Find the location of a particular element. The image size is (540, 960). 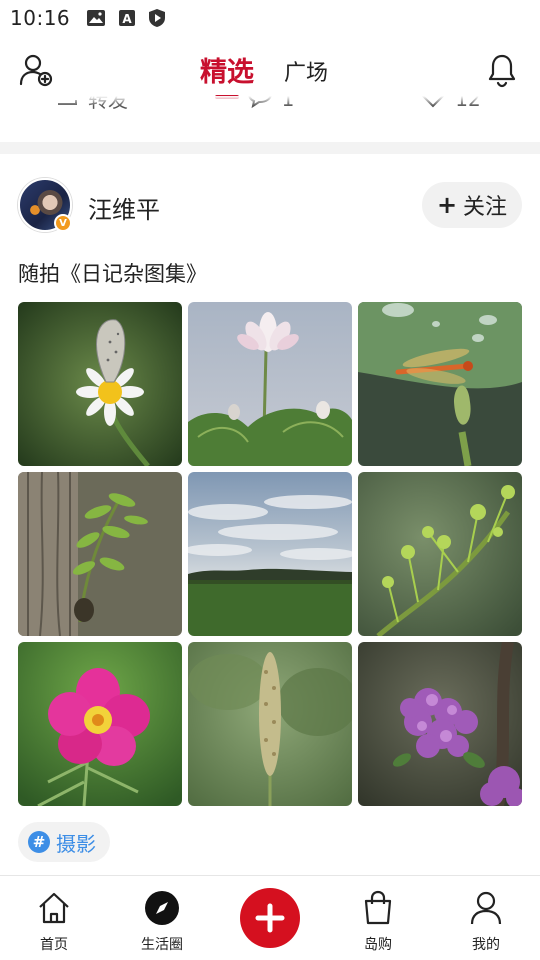

compass-icon is located at coordinates (162, 910).